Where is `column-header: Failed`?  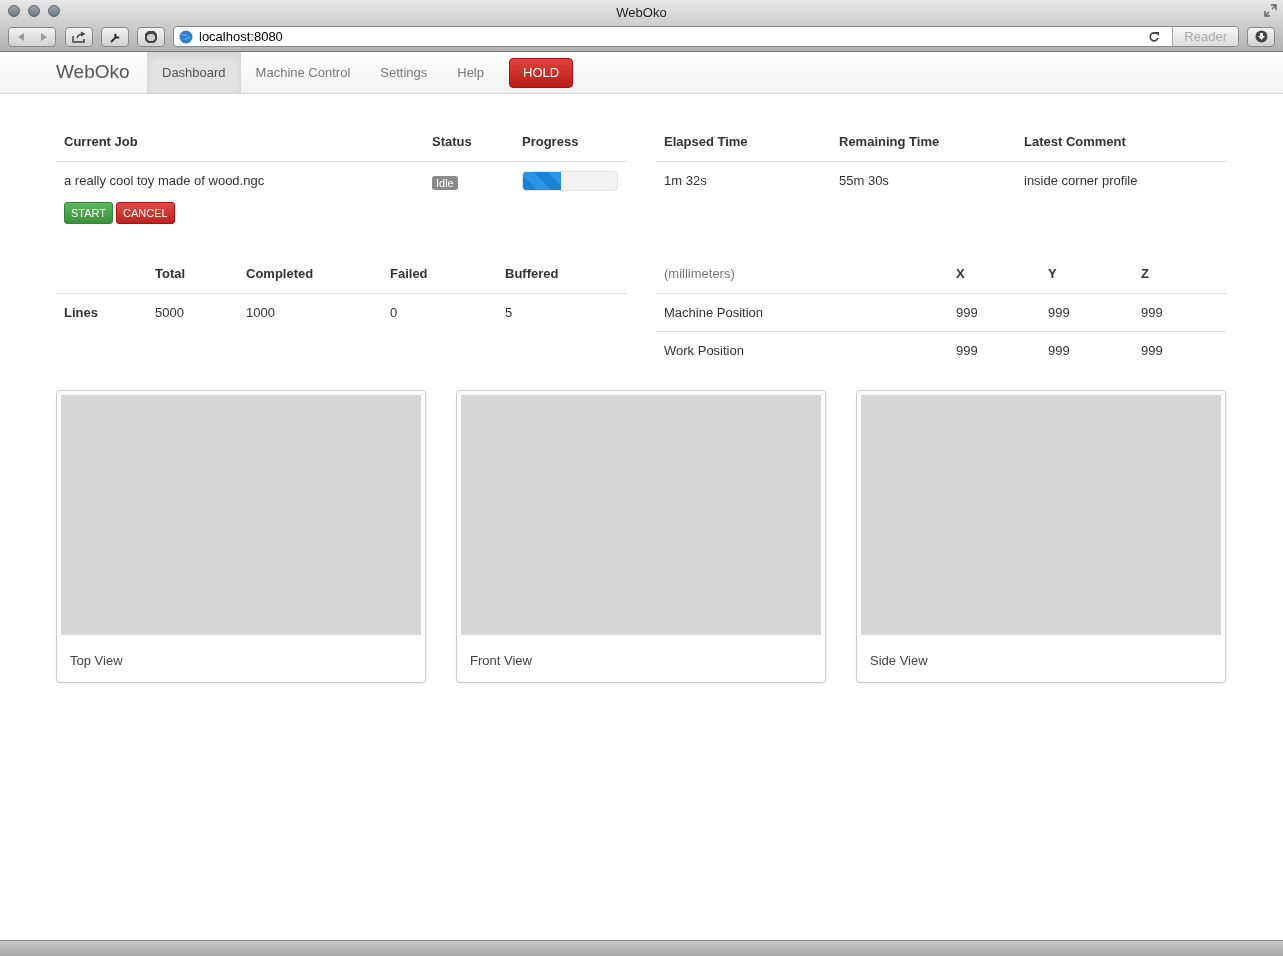 column-header: Failed is located at coordinates (409, 273).